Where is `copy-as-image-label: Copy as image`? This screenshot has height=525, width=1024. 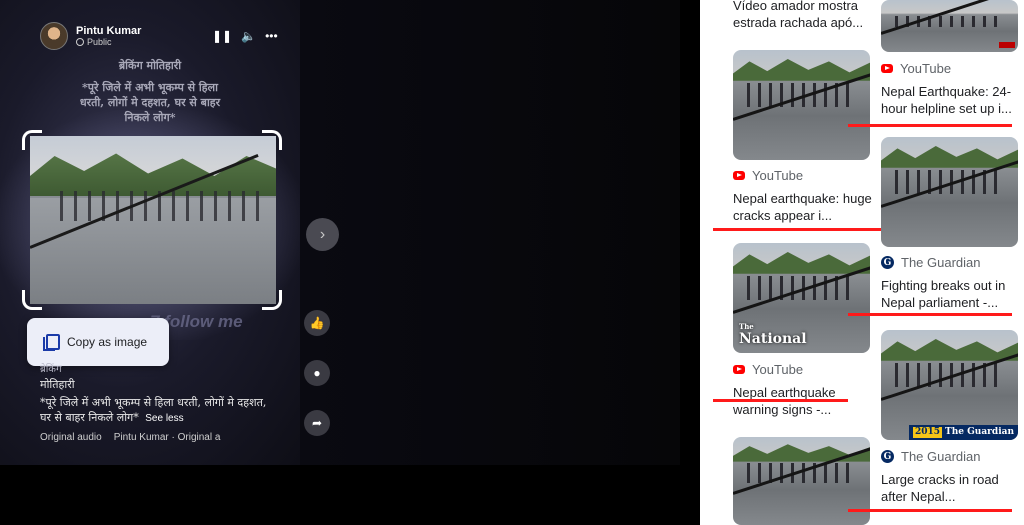 copy-as-image-label: Copy as image is located at coordinates (107, 342).